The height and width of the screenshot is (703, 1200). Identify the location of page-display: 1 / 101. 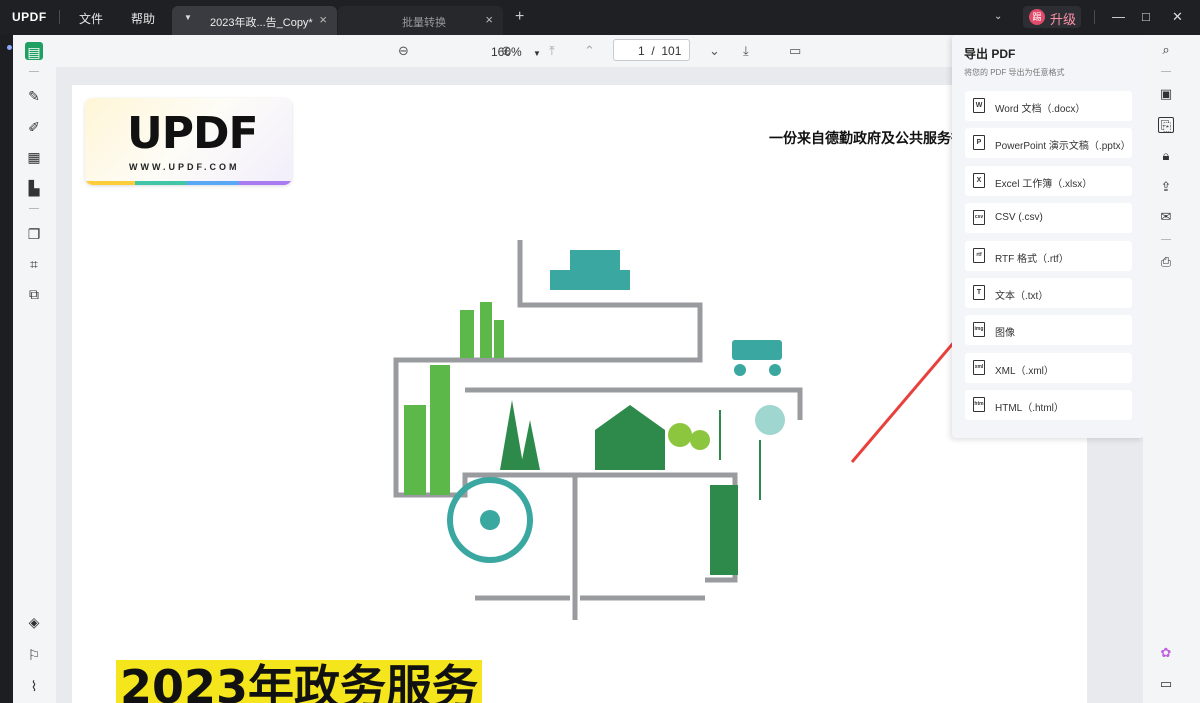
(660, 51).